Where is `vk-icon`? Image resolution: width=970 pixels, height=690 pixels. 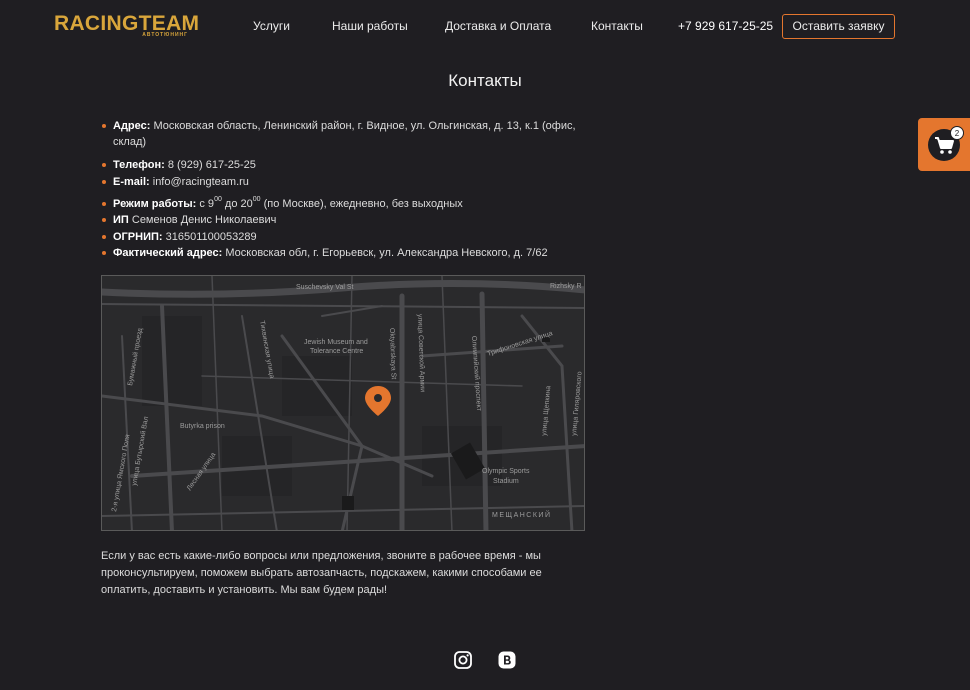
vk-icon is located at coordinates (507, 660).